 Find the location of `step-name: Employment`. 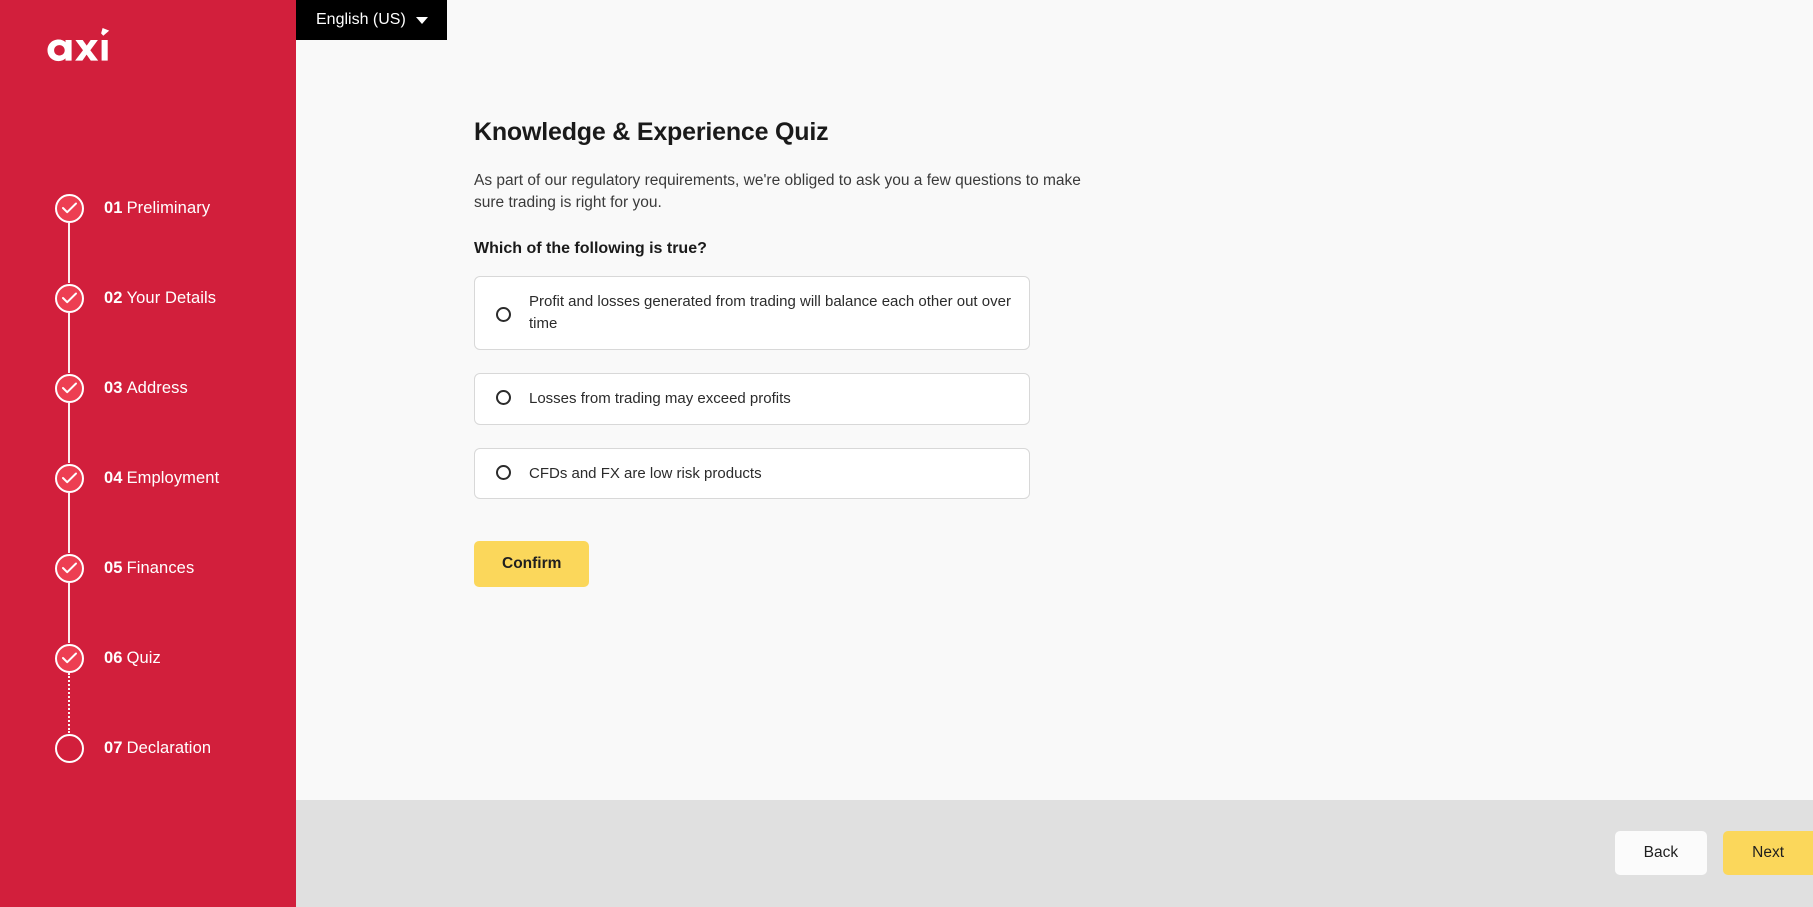

step-name: Employment is located at coordinates (173, 477).